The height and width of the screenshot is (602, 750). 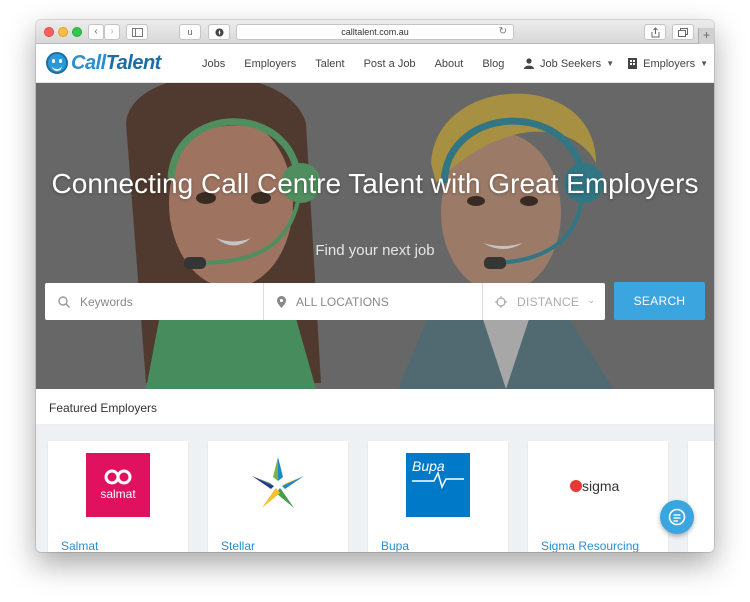 I want to click on hero-subtitle: Find your next job, so click(x=375, y=250).